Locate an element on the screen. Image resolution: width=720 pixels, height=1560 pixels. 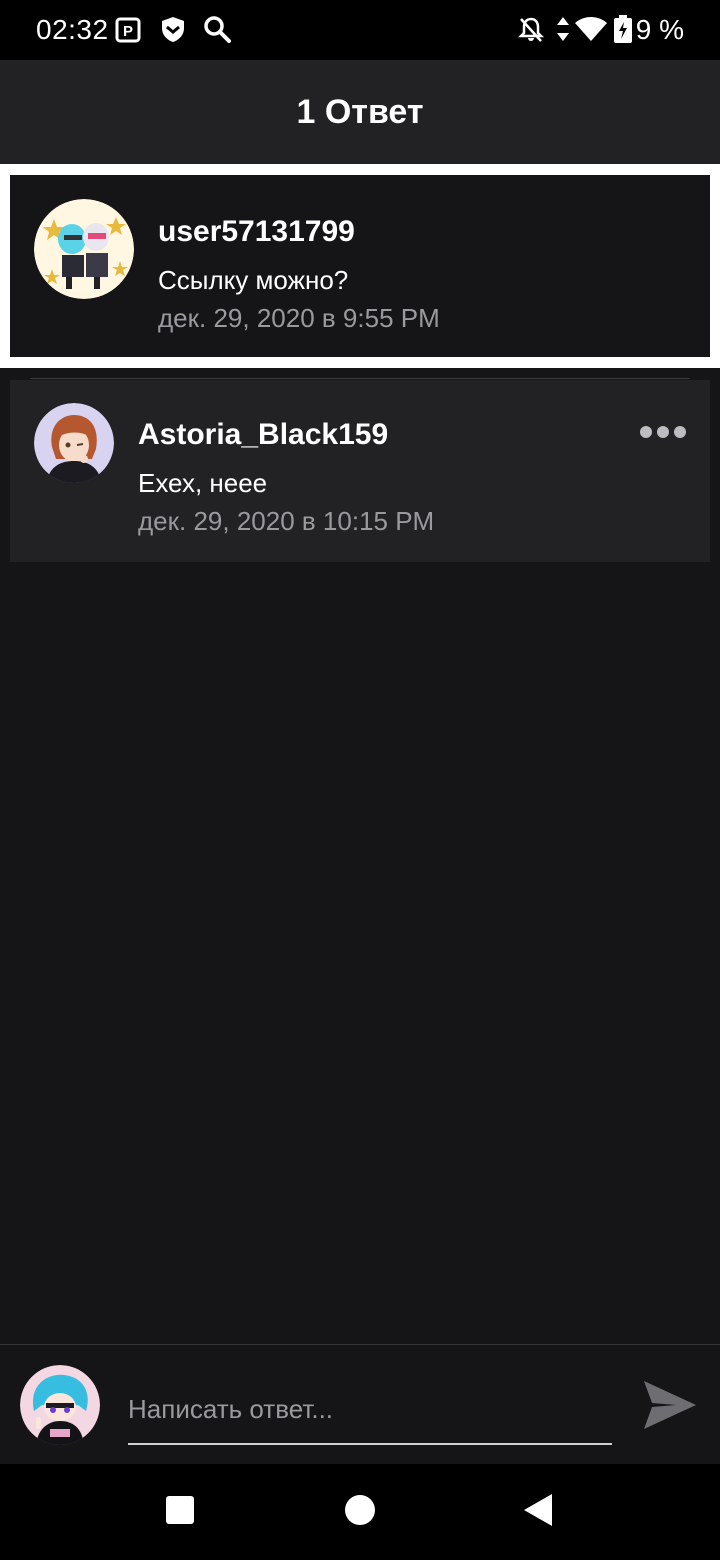
comment-date: дек. 29, 2020 в 9:55 PM is located at coordinates (299, 318).